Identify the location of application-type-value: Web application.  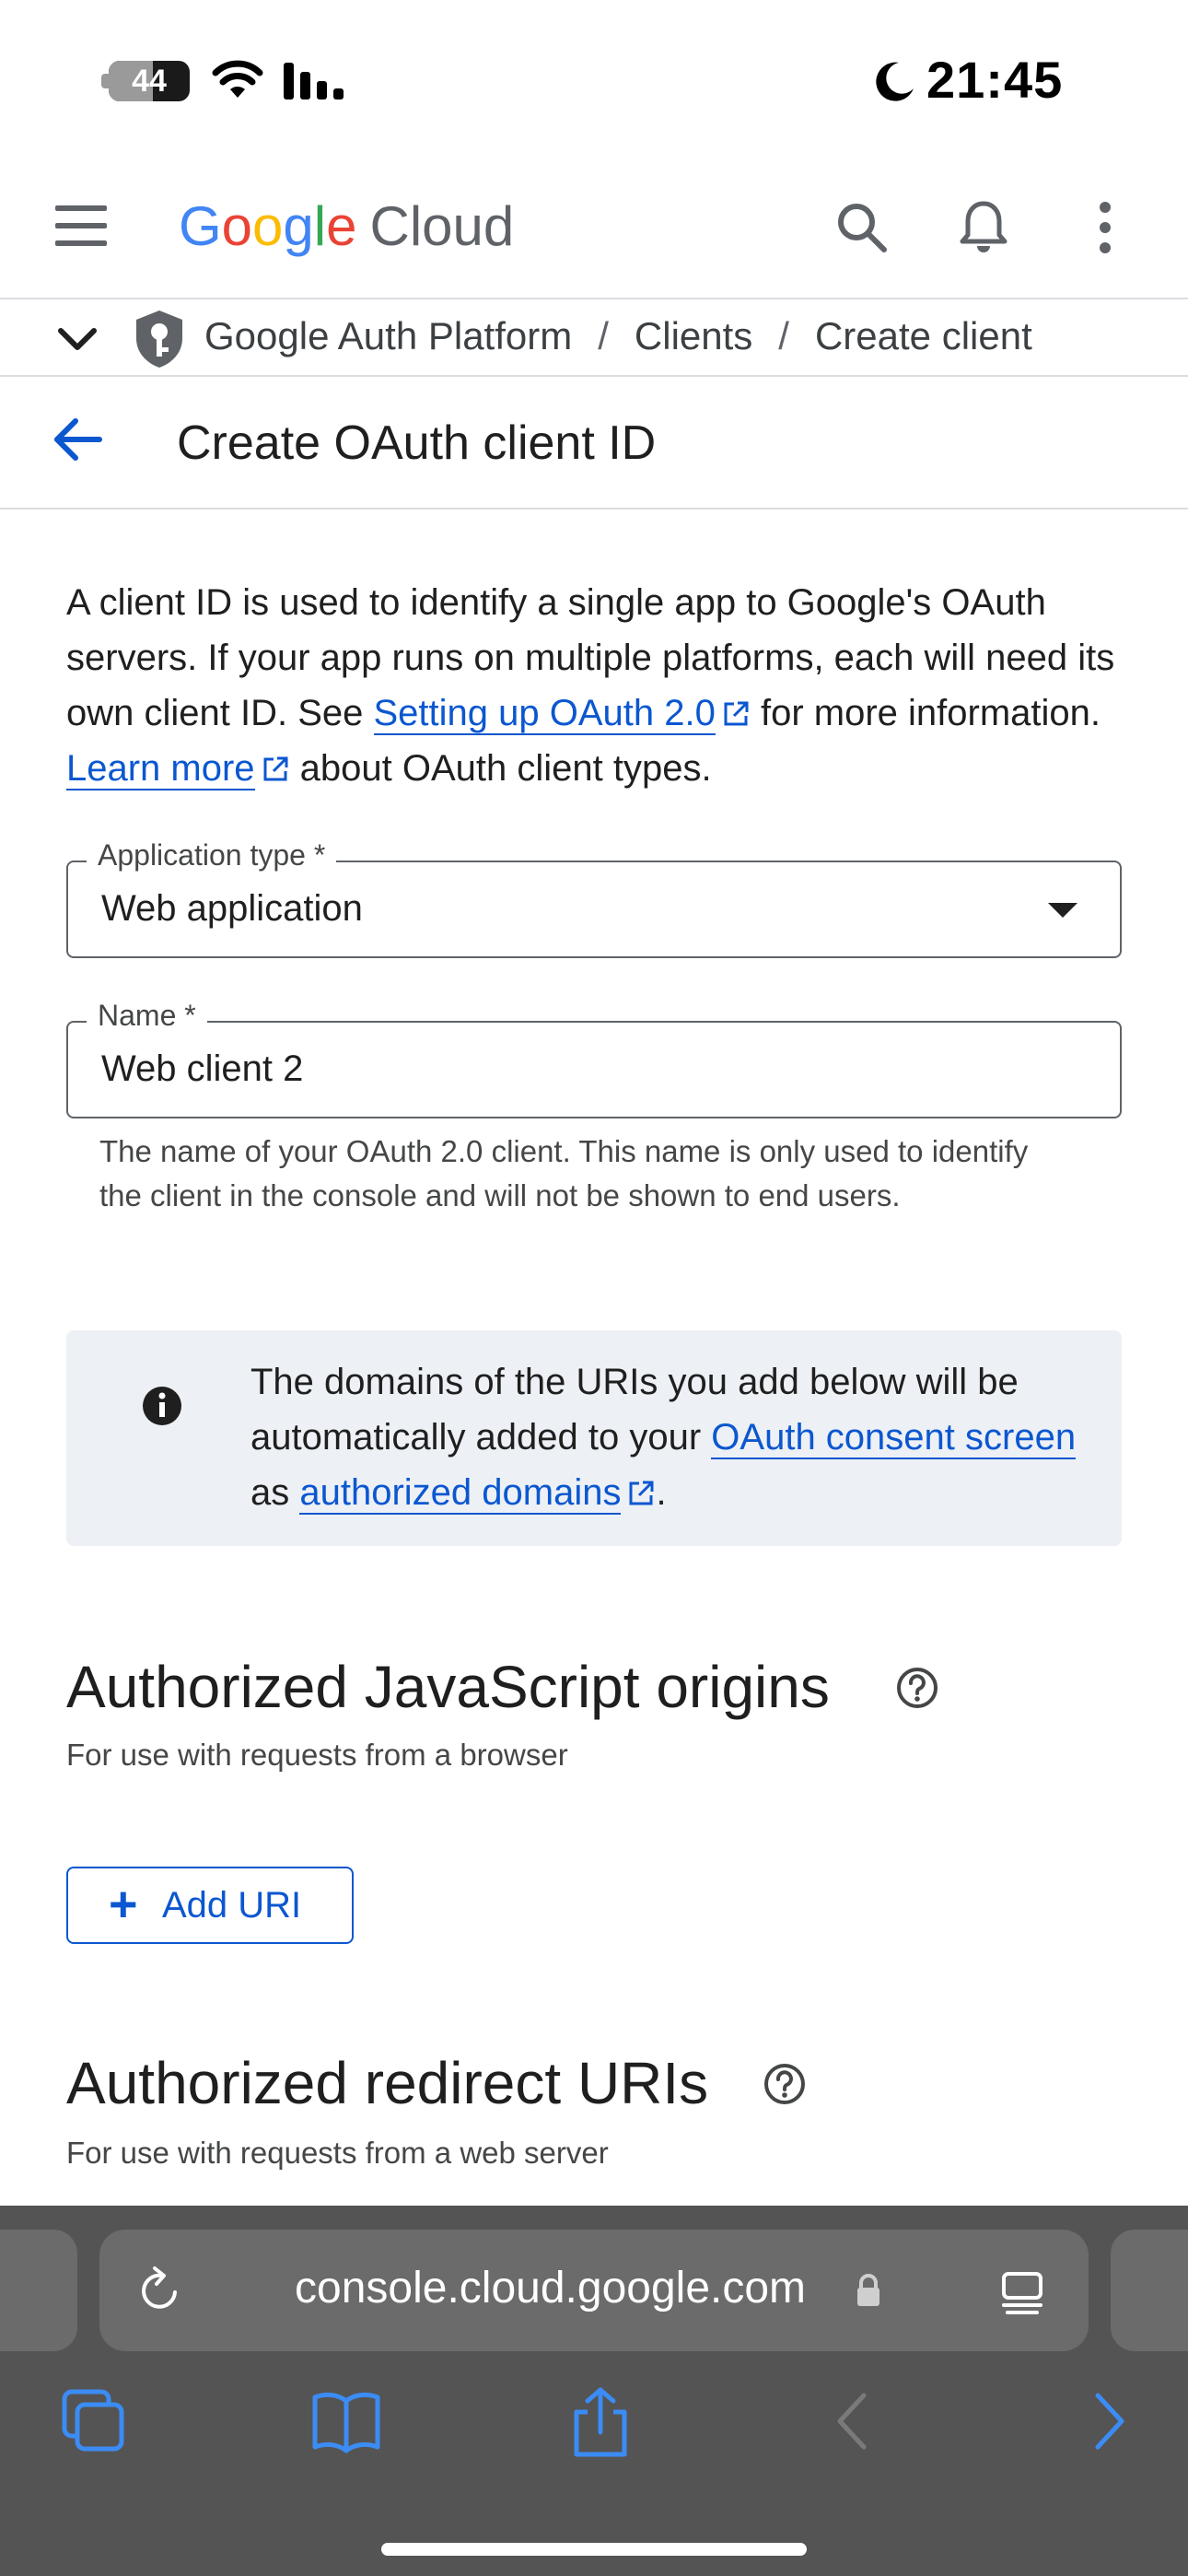
(232, 908).